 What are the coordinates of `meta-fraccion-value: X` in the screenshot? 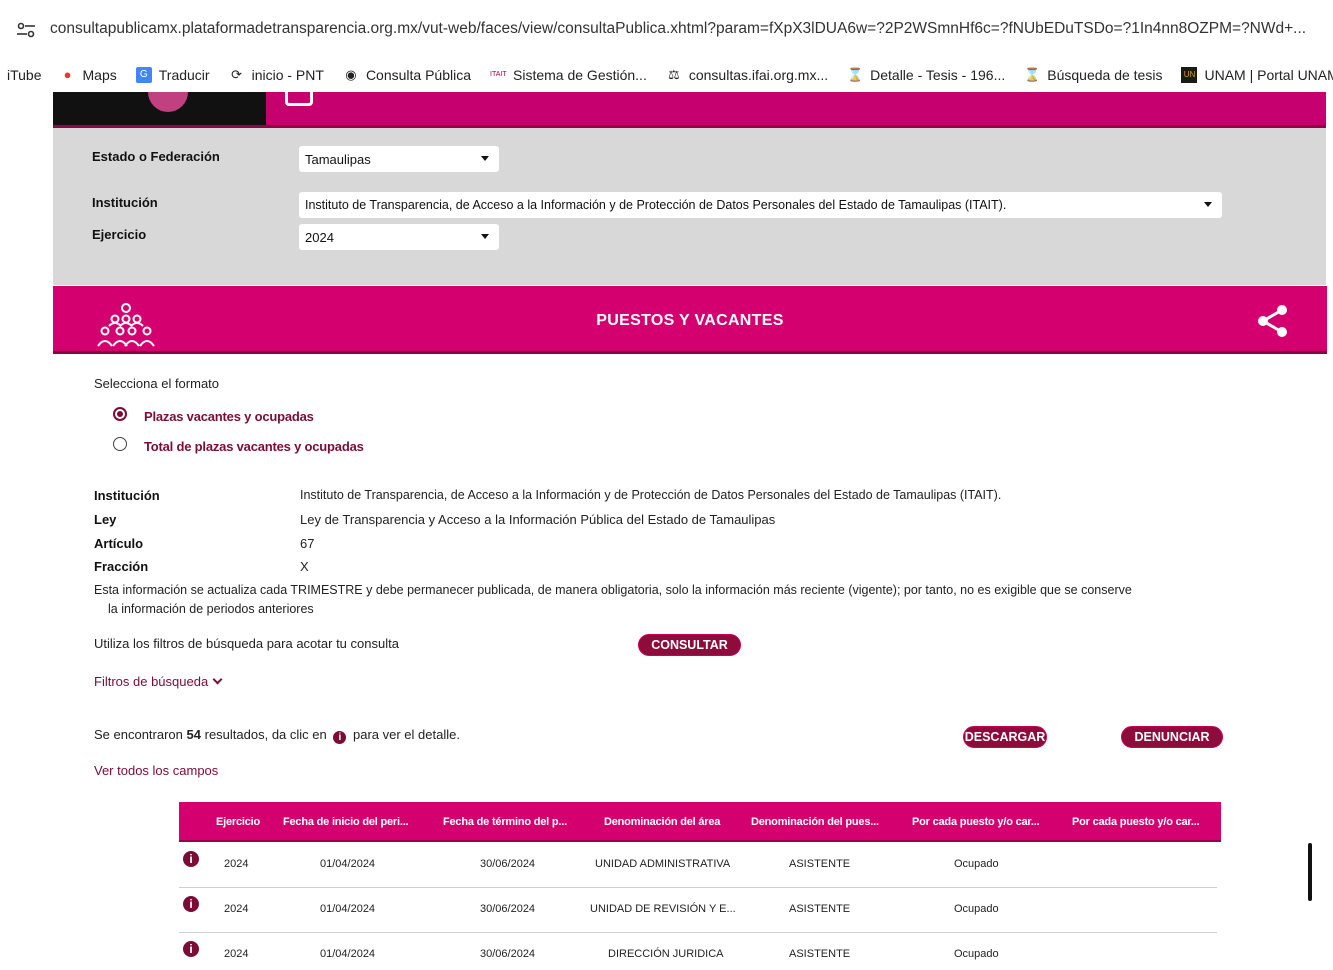 It's located at (304, 566).